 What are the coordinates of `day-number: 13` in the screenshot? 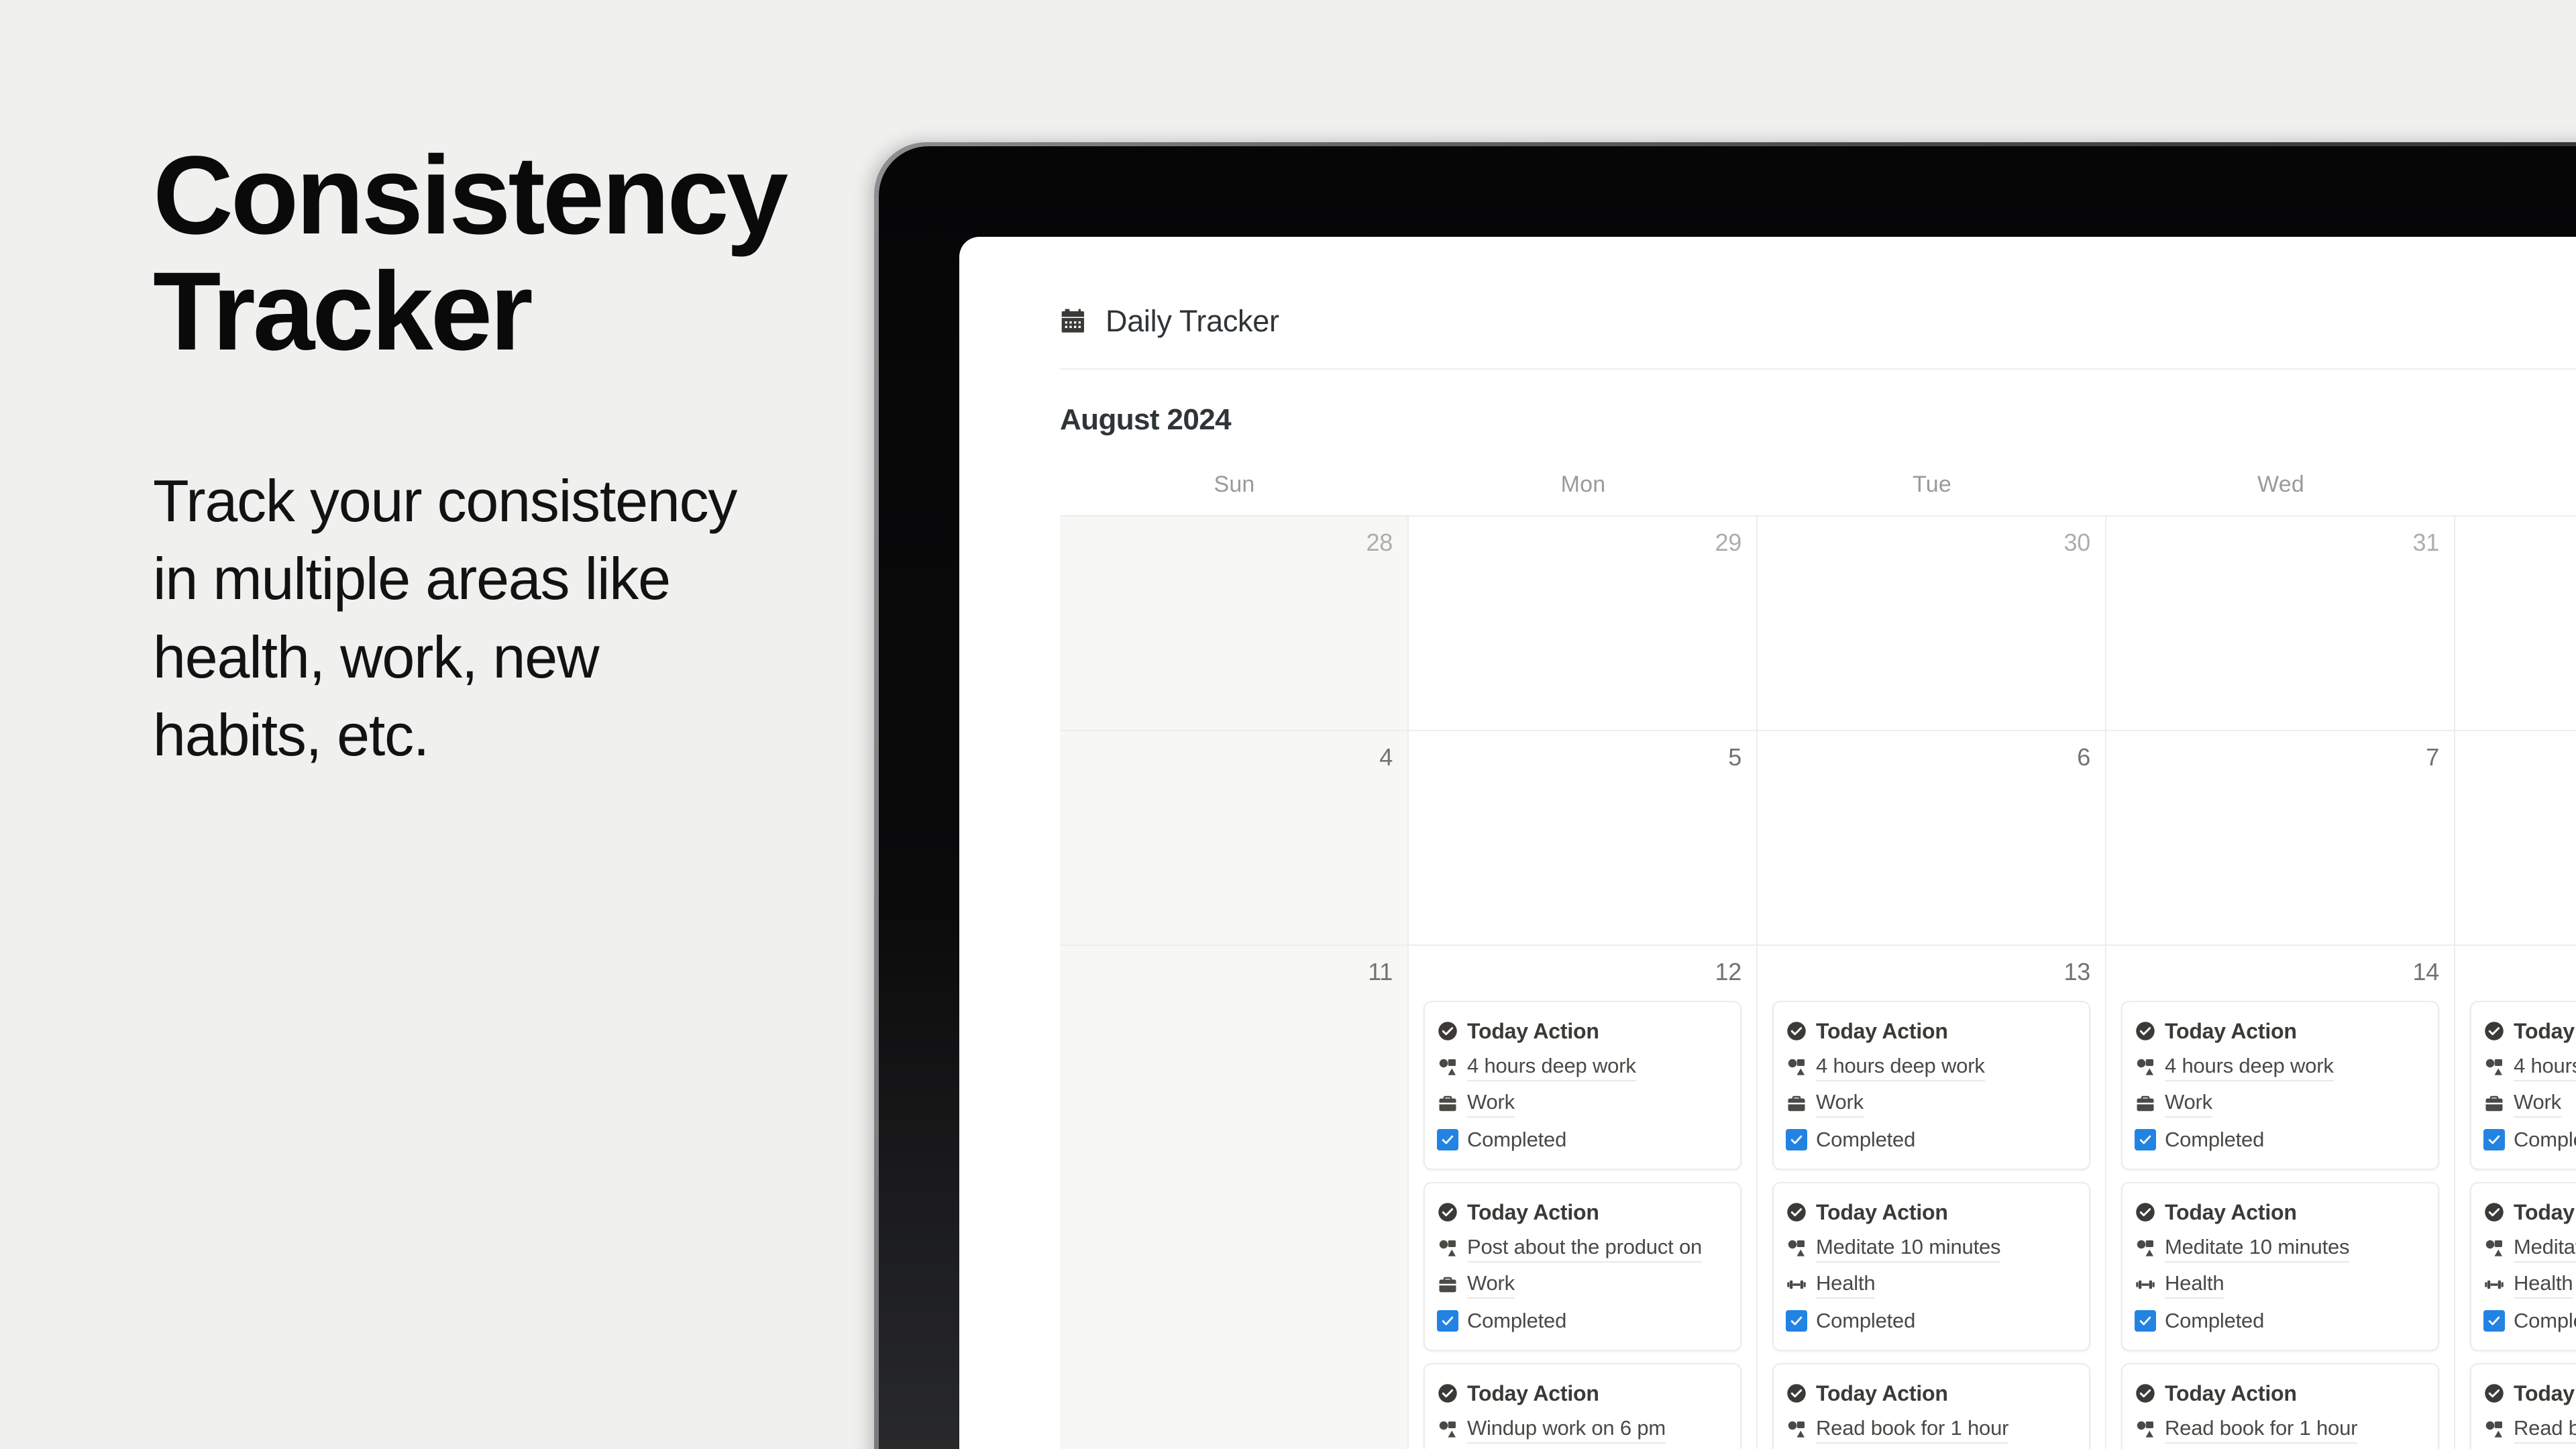 It's located at (2077, 971).